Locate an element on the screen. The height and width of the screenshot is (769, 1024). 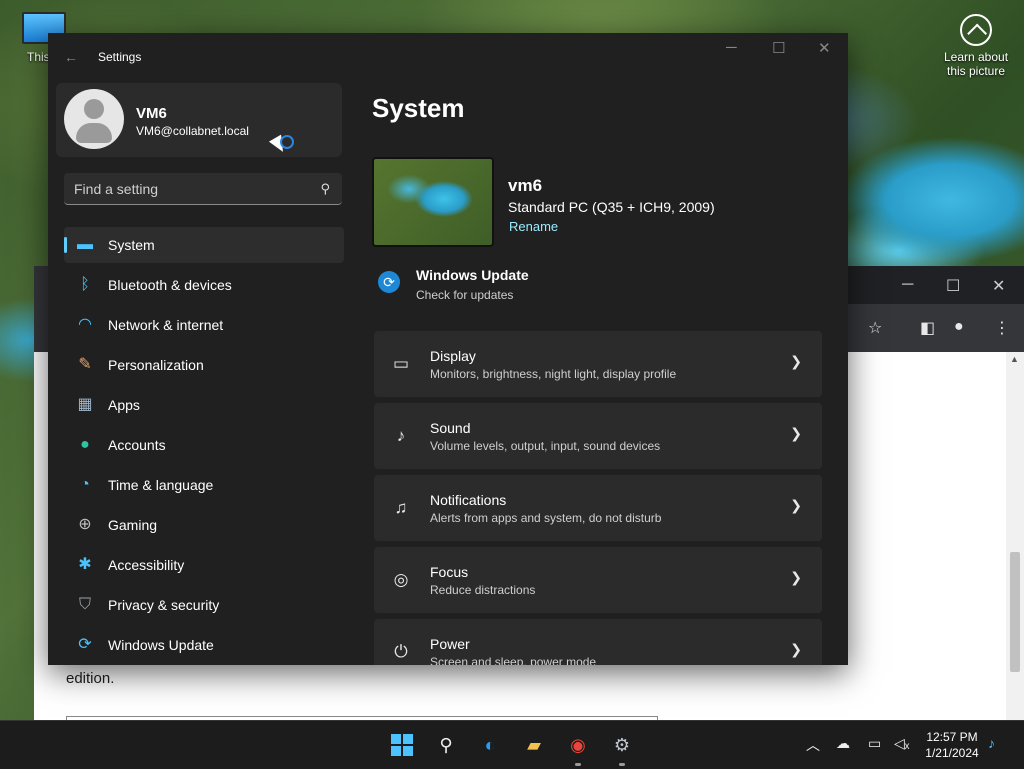
shield-icon: ⛉ is located at coordinates (84, 604).